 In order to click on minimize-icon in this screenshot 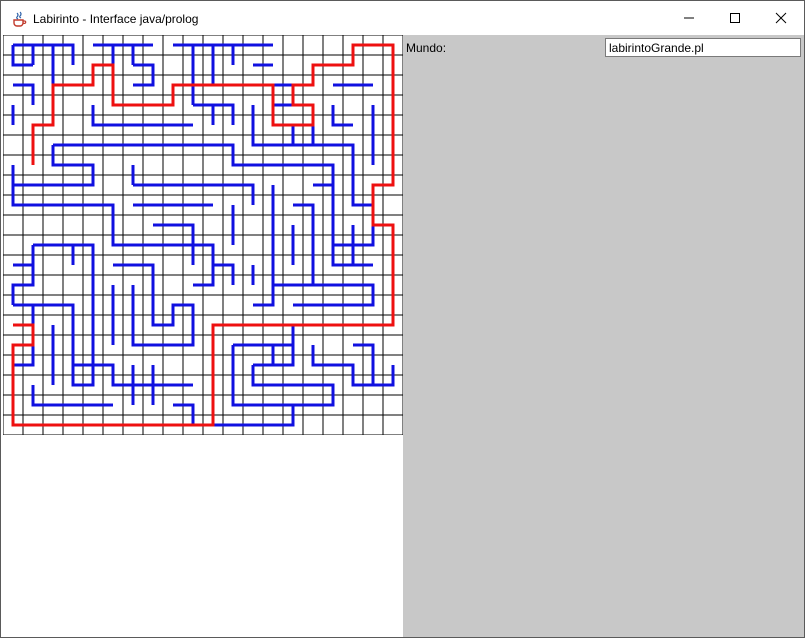, I will do `click(689, 18)`.